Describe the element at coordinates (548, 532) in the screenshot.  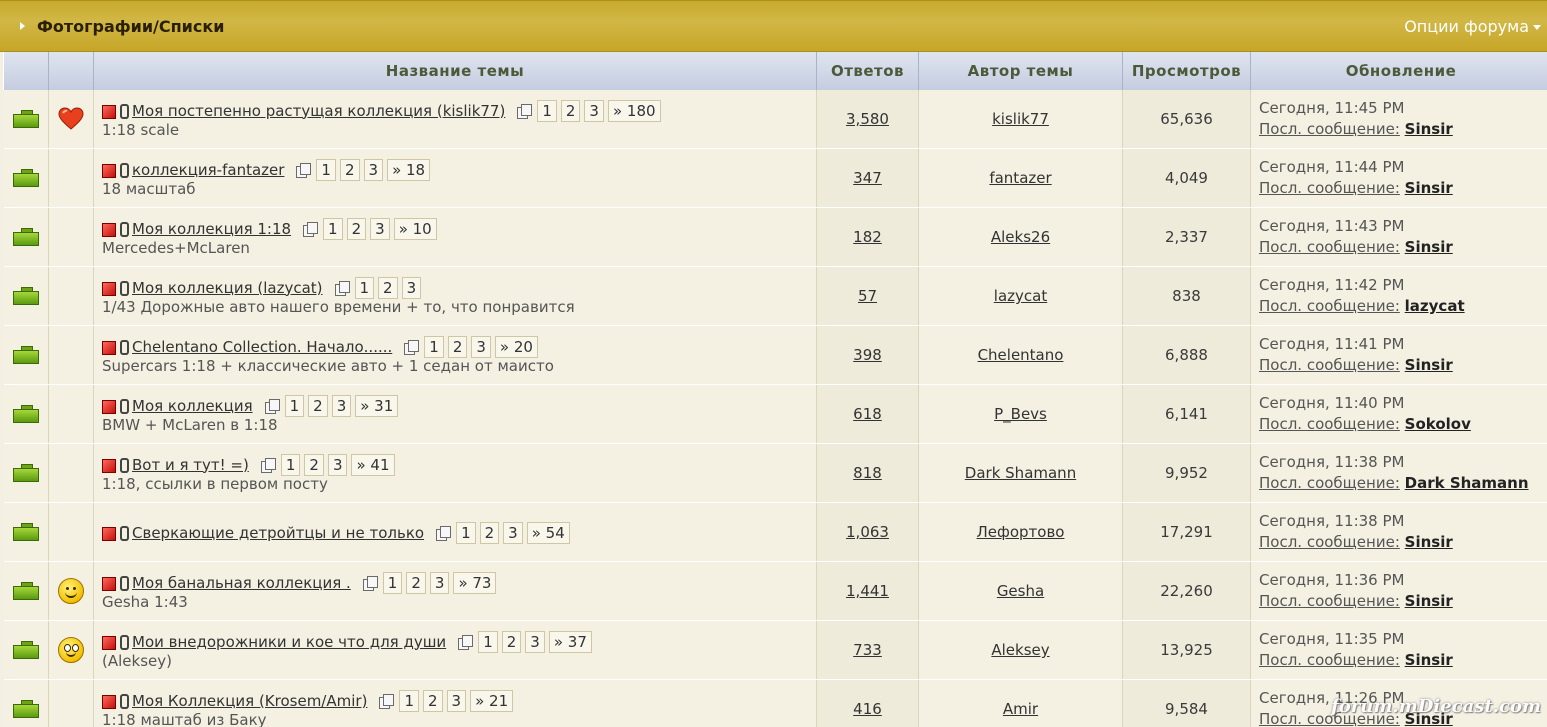
I see `page-link: » 54` at that location.